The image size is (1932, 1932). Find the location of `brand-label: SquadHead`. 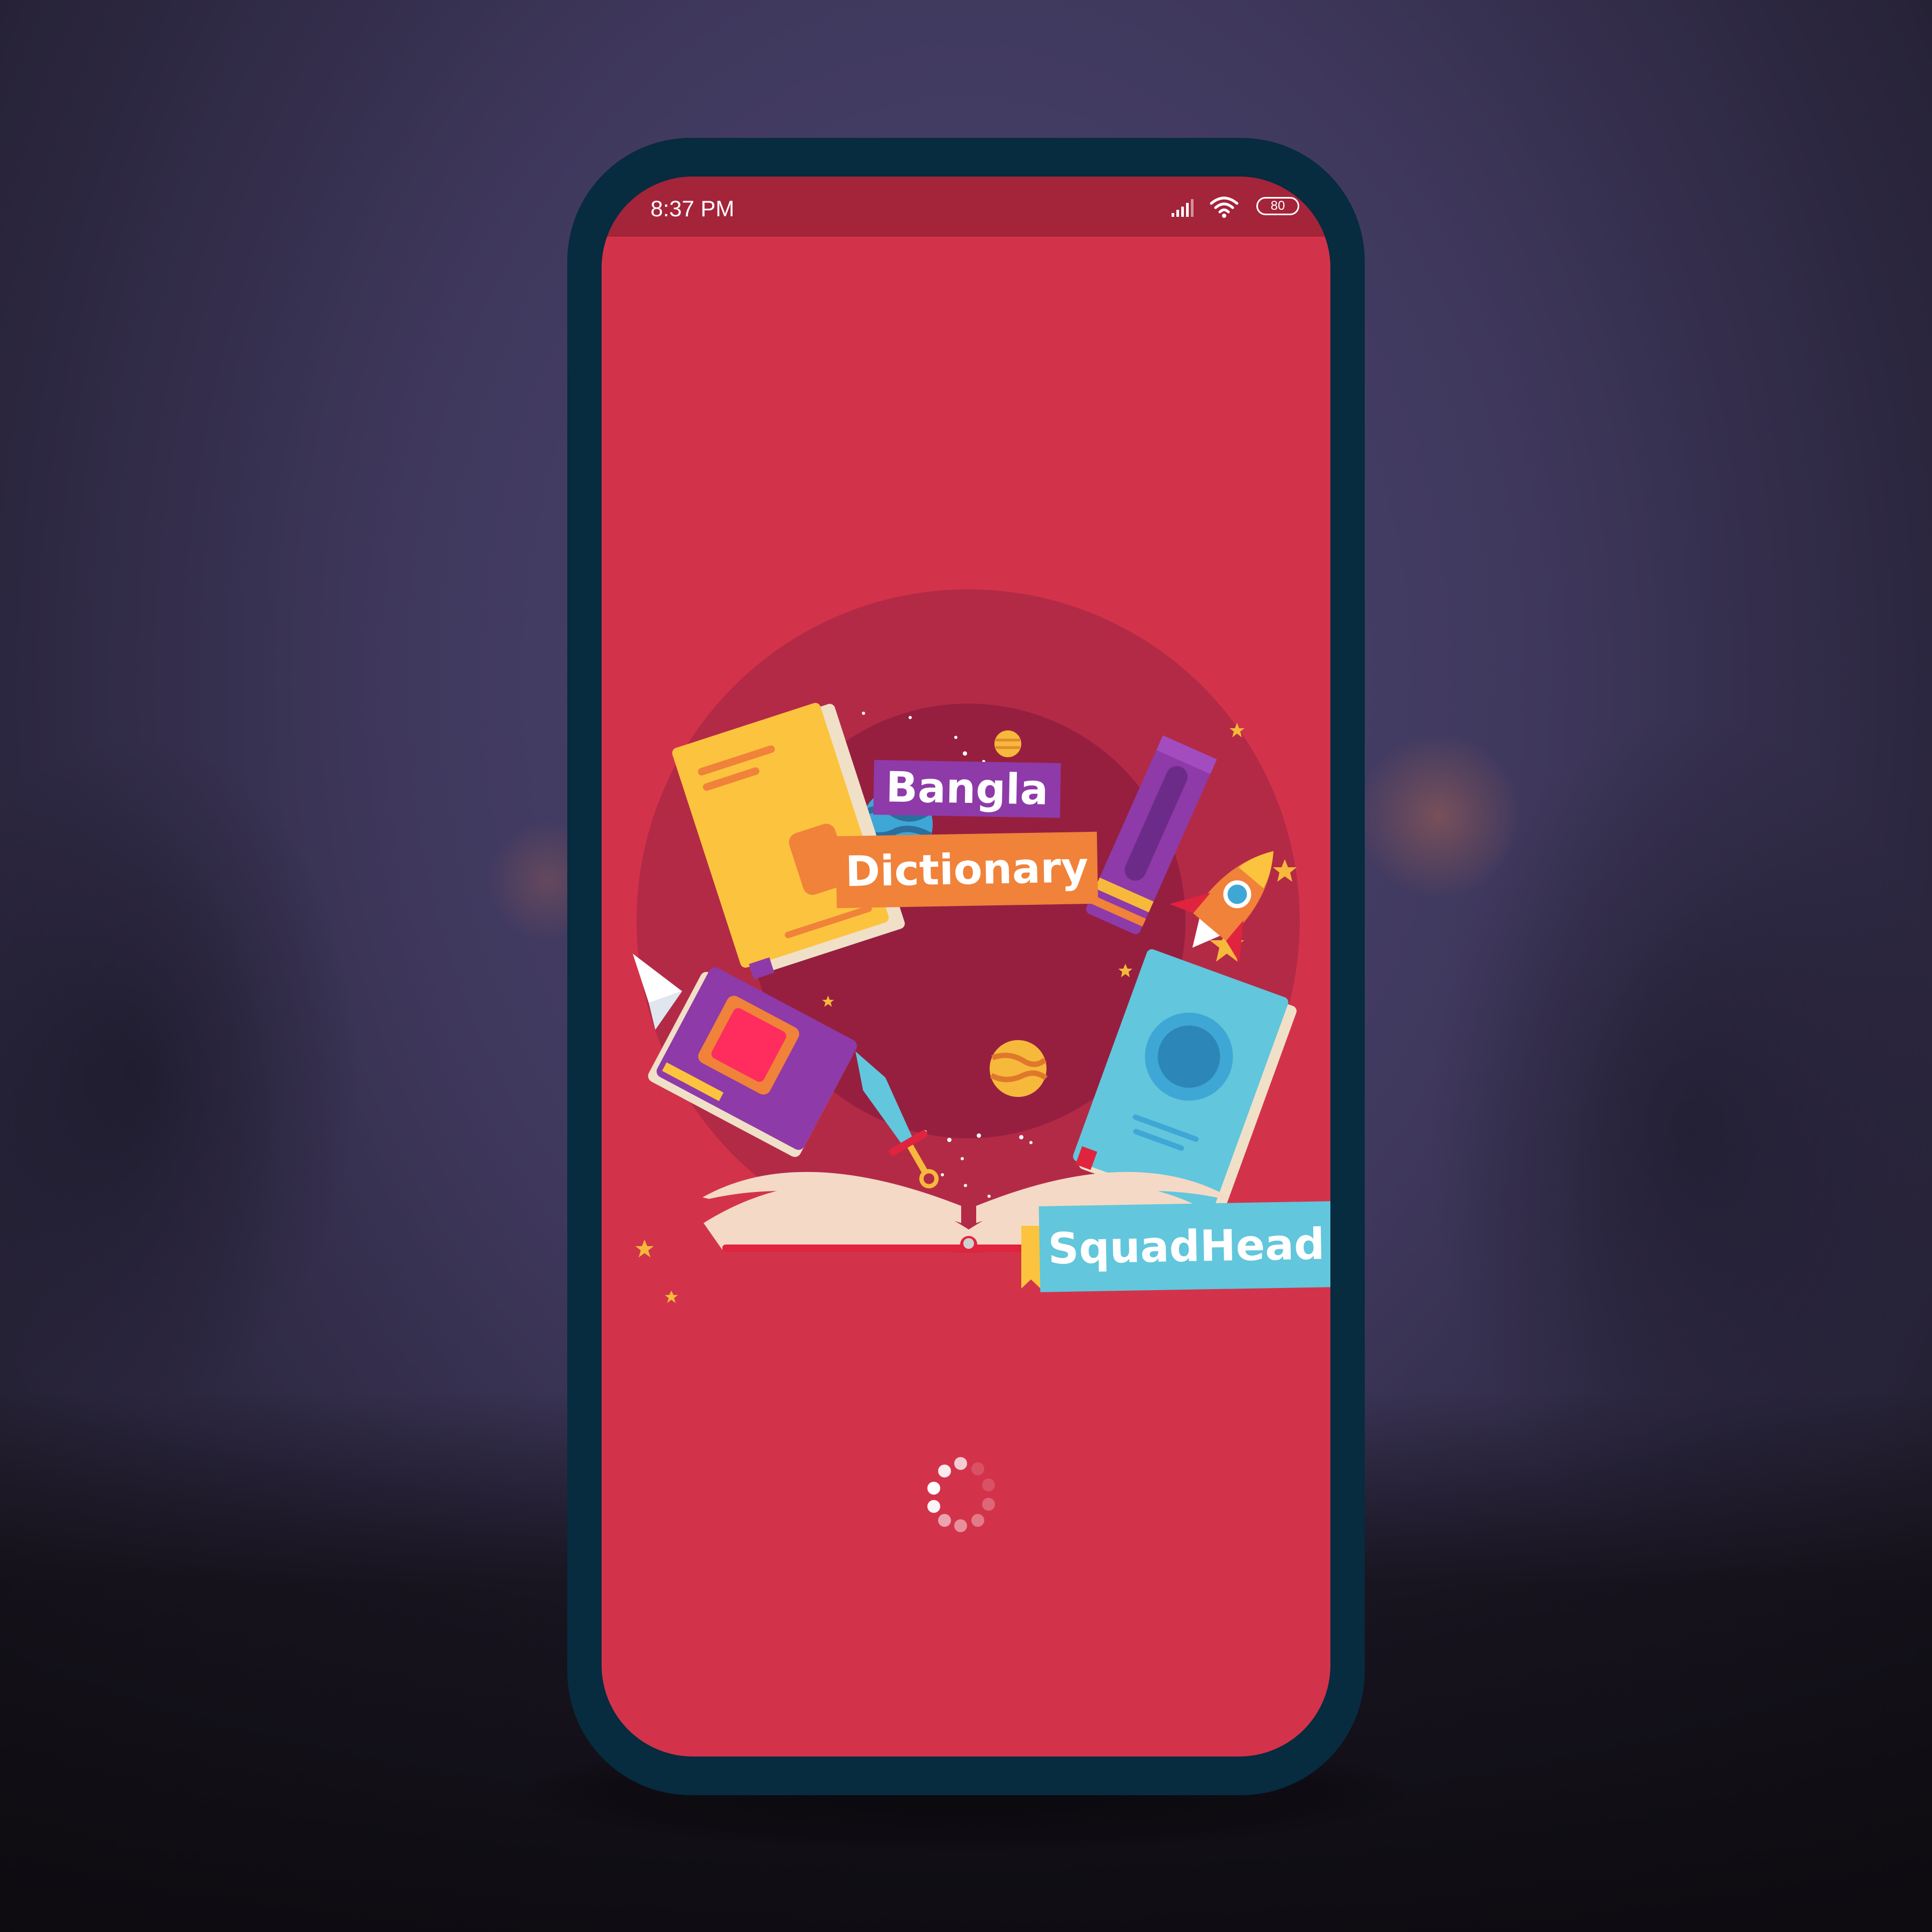

brand-label: SquadHead is located at coordinates (1184, 1246).